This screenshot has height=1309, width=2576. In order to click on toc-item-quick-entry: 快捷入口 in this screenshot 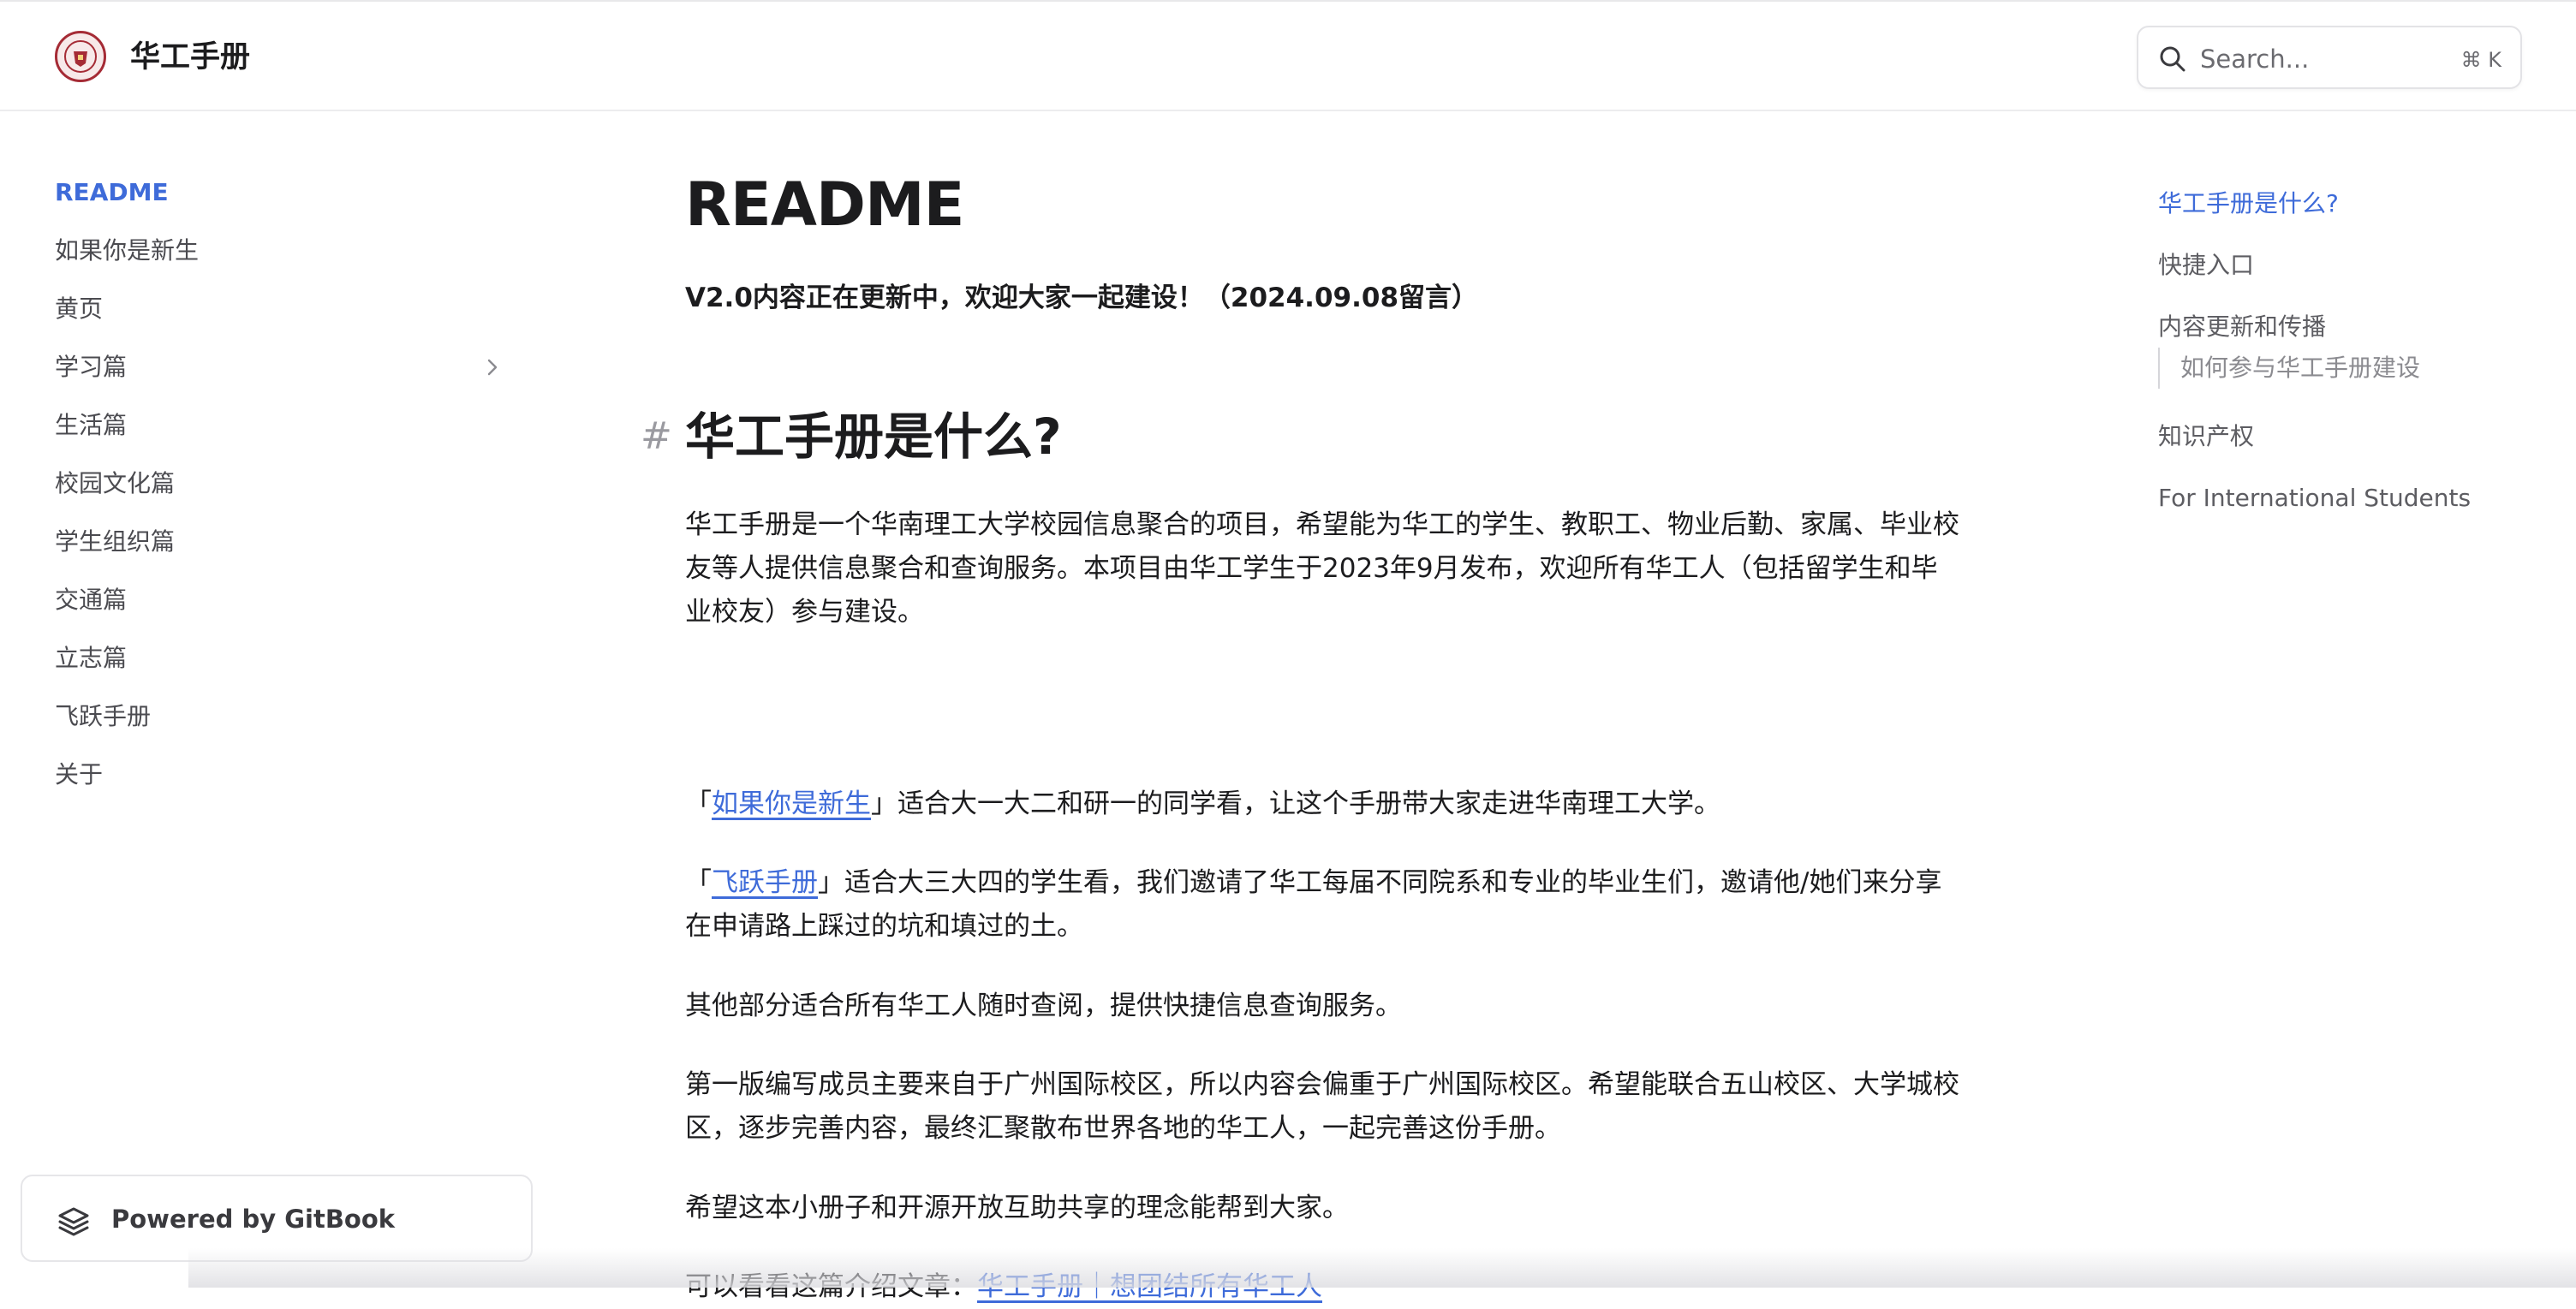, I will do `click(2206, 265)`.